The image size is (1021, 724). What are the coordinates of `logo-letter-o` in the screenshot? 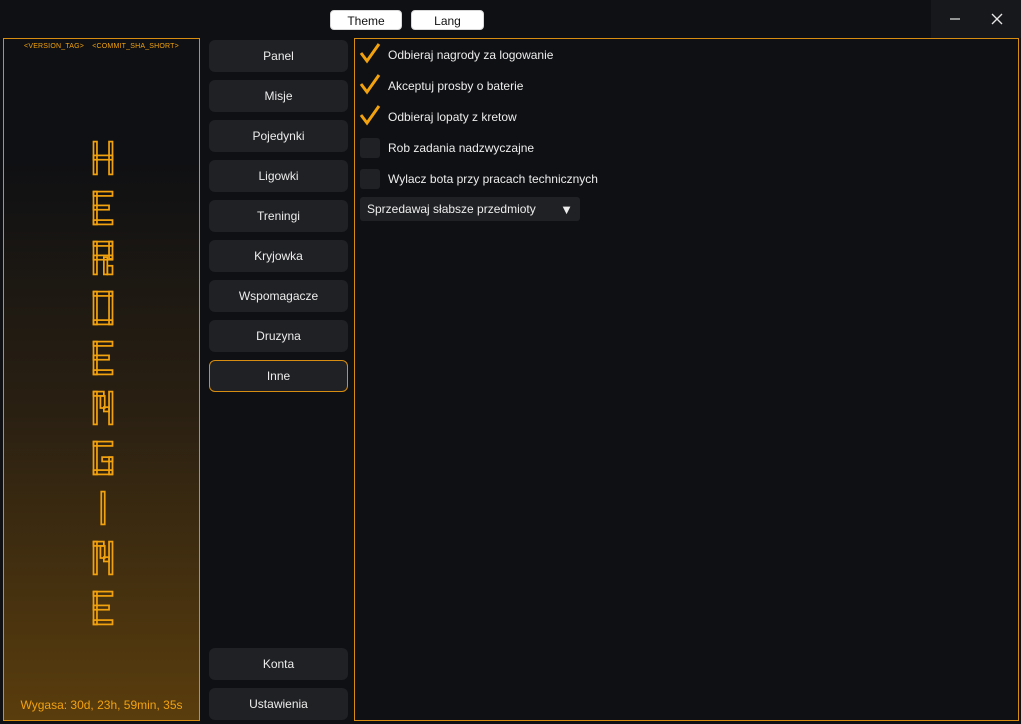 It's located at (103, 308).